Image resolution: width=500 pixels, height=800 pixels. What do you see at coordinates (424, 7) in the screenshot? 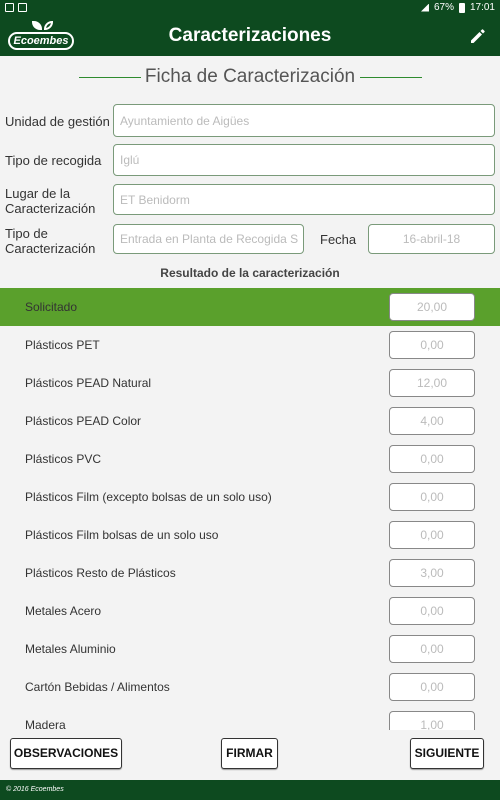
I see `signal-icon` at bounding box center [424, 7].